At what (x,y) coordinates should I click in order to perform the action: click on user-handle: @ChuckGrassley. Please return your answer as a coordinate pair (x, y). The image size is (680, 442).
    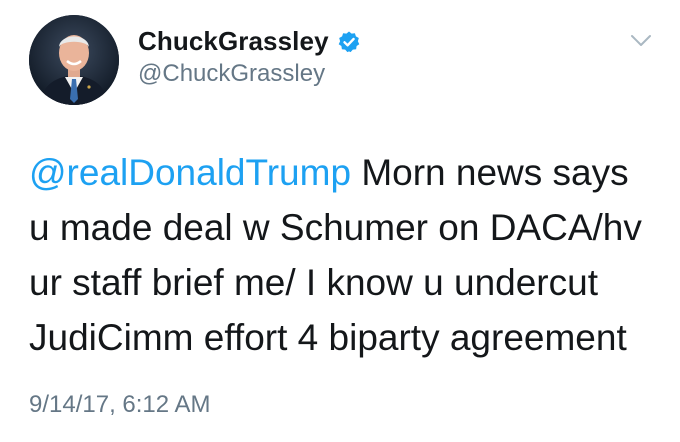
    Looking at the image, I should click on (231, 74).